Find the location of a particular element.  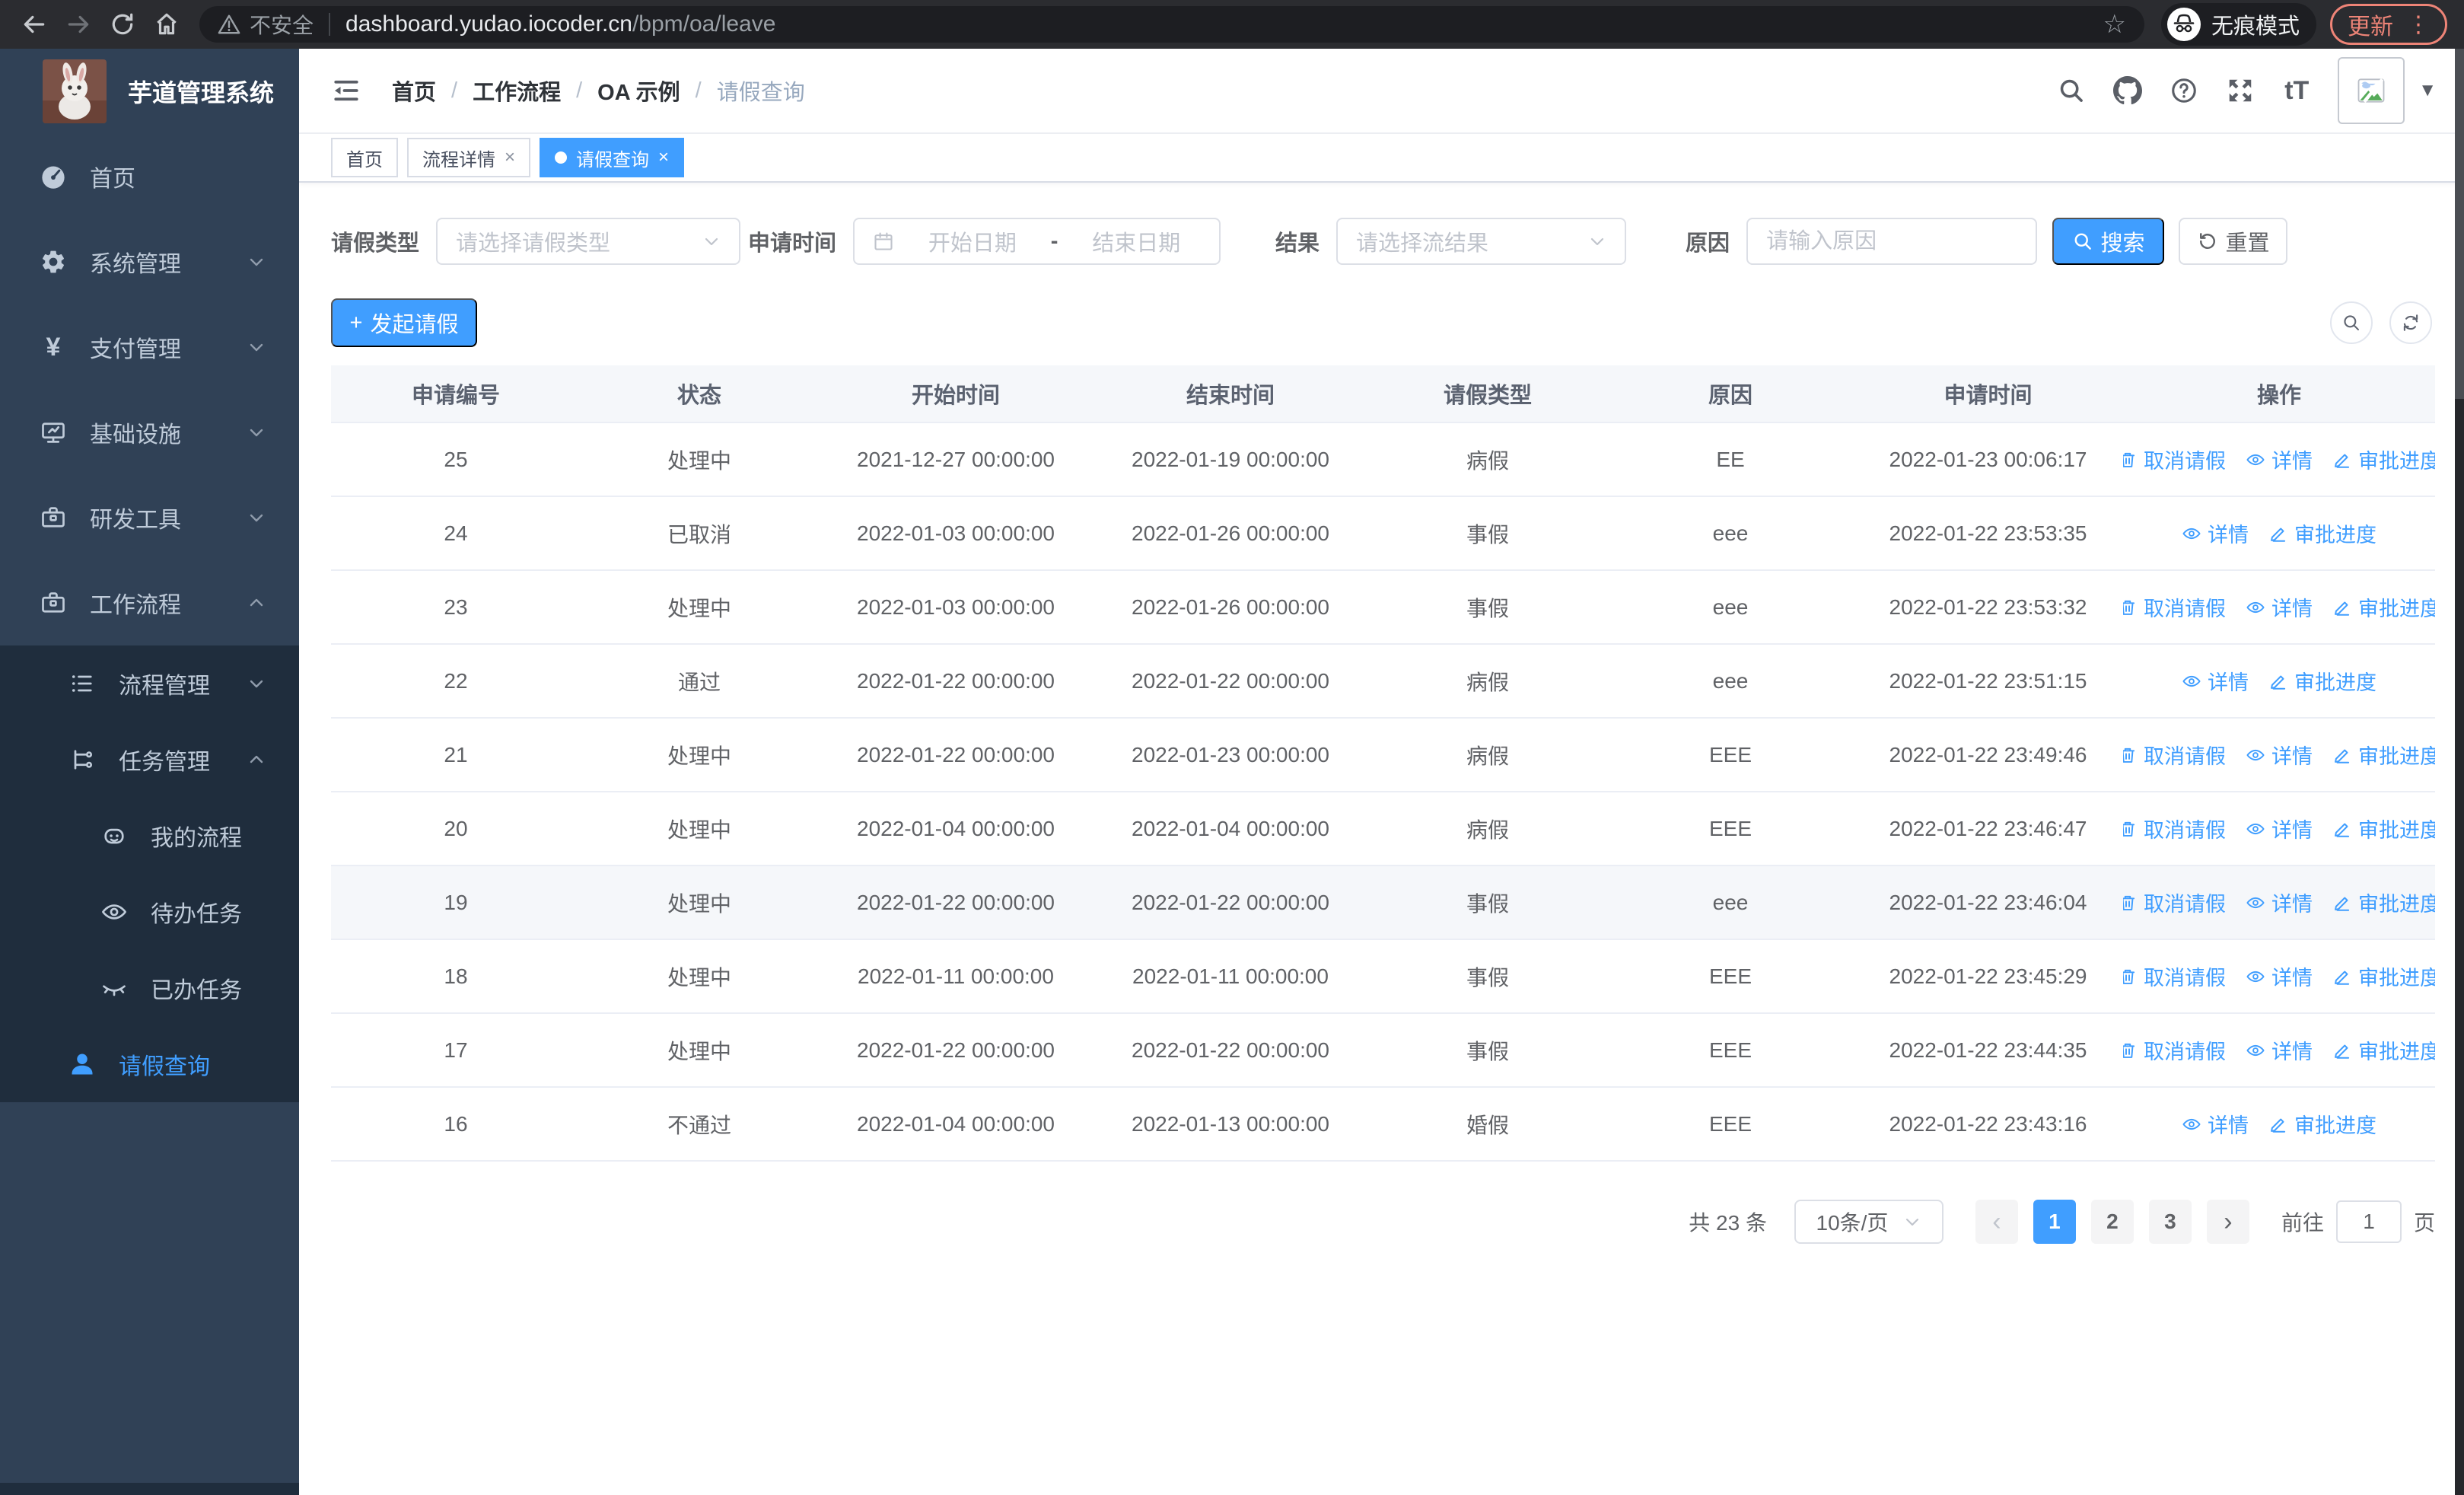

github-icon is located at coordinates (2127, 91).